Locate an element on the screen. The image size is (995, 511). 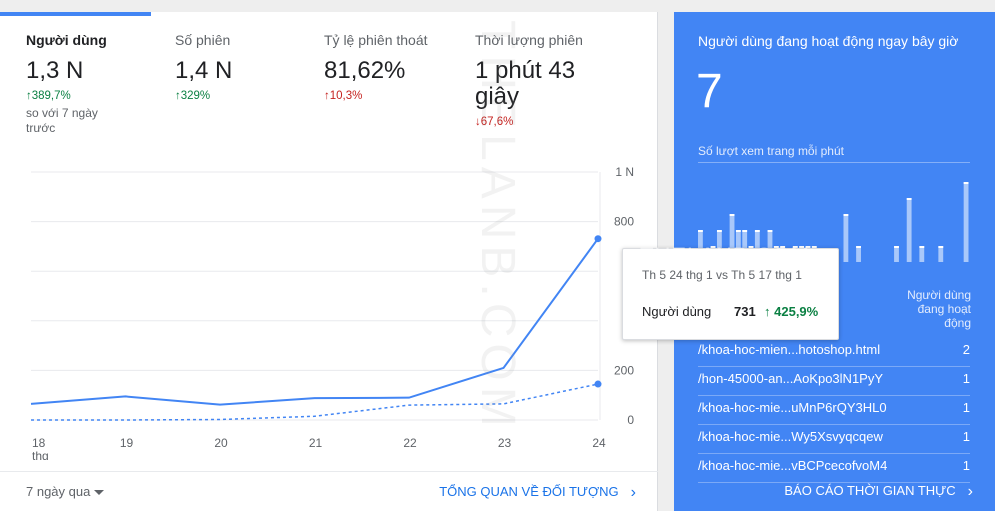
metric-tab-sessions: Số phiên 1,4 N ↑329% is located at coordinates (250, 67).